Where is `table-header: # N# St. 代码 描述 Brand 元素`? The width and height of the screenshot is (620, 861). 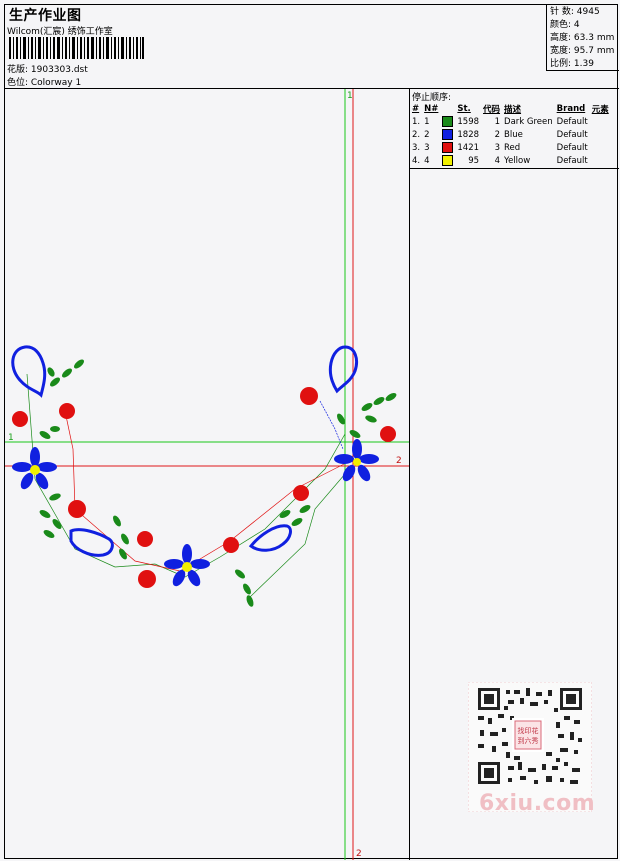 table-header: # N# St. 代码 描述 Brand 元素 is located at coordinates (511, 108).